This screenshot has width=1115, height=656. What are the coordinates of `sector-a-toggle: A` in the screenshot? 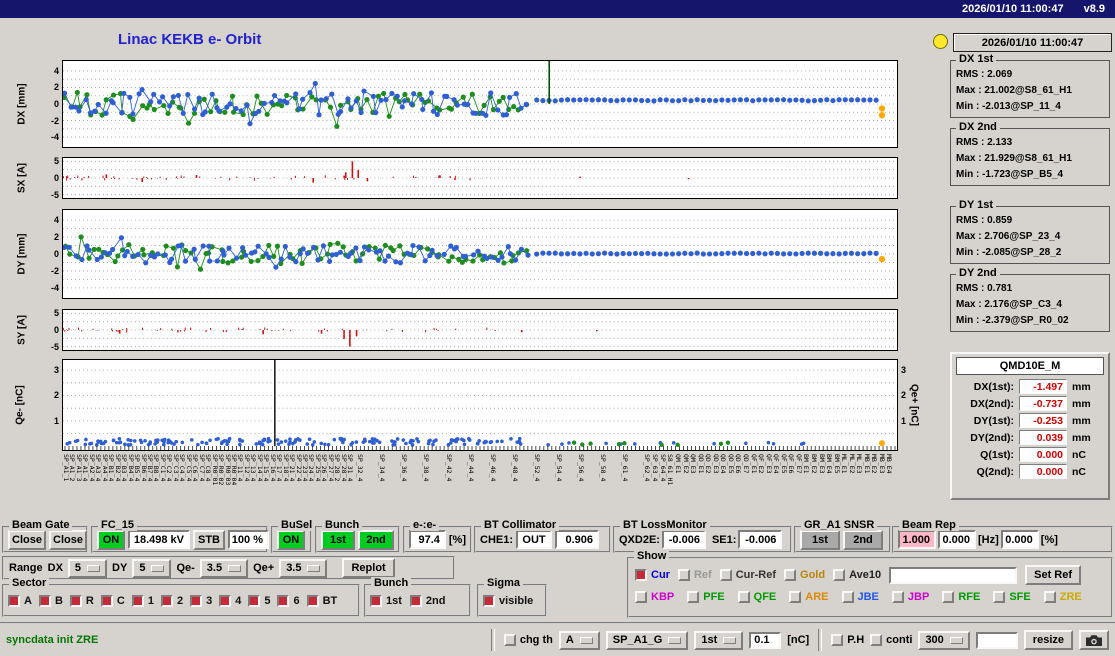 It's located at (20, 600).